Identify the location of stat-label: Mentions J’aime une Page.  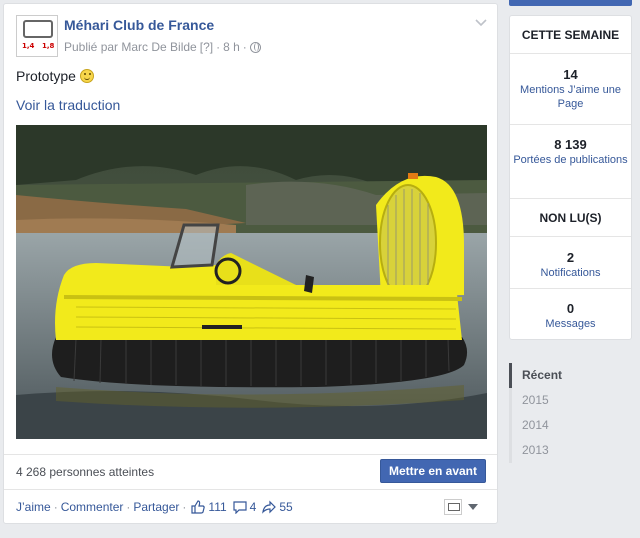
(570, 97).